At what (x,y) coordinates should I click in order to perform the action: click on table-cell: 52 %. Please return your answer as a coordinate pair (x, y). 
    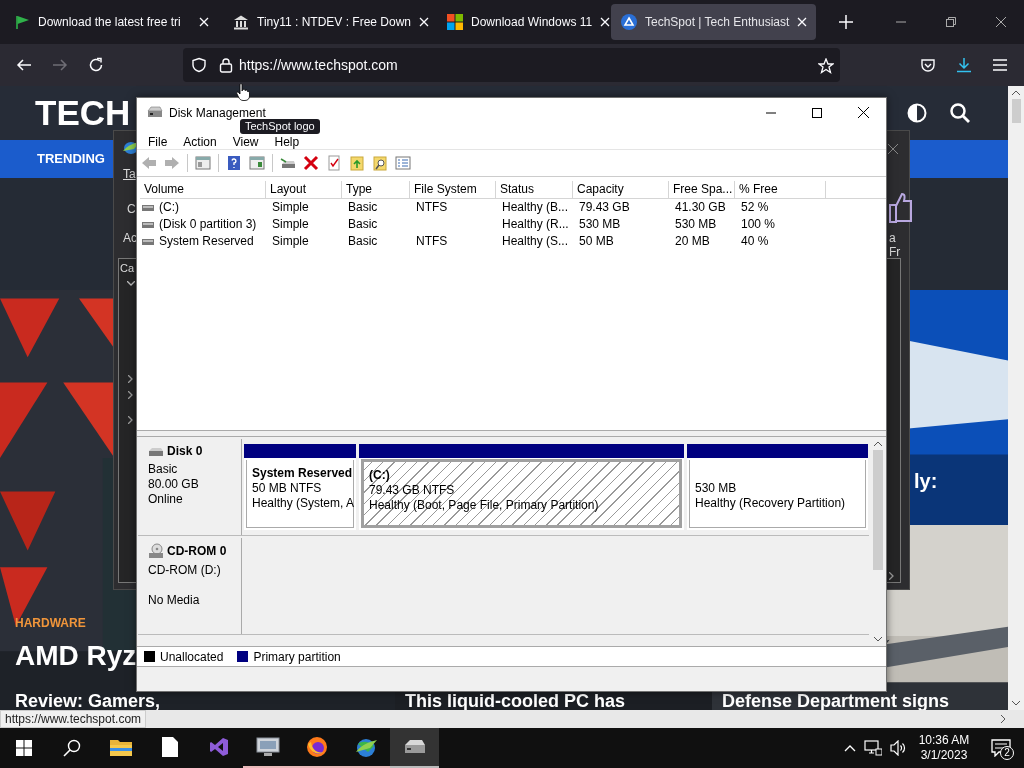
    Looking at the image, I should click on (755, 207).